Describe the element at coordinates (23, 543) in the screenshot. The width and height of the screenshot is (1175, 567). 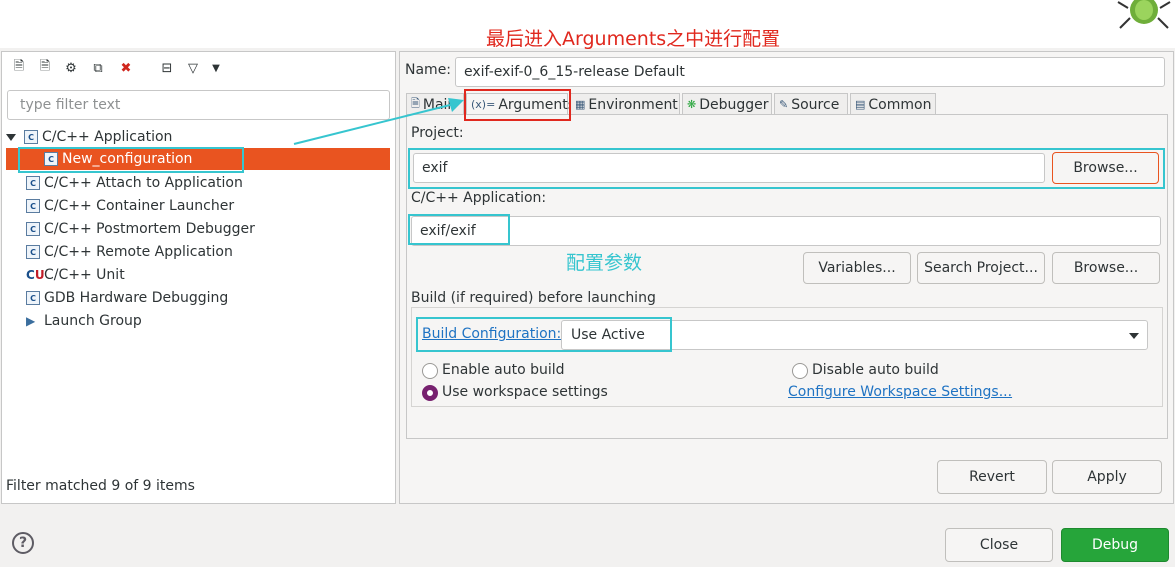
I see `help-icon: ?` at that location.